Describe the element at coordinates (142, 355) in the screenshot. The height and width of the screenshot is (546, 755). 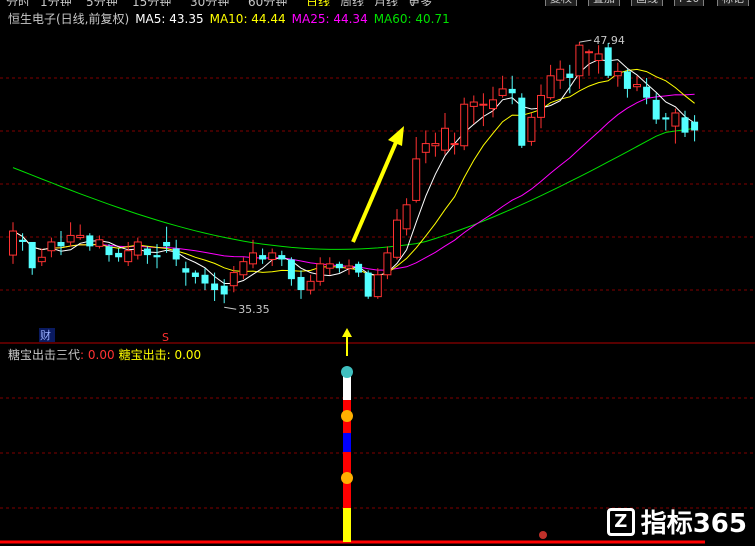
I see `indicator-label2: 糖宝出击` at that location.